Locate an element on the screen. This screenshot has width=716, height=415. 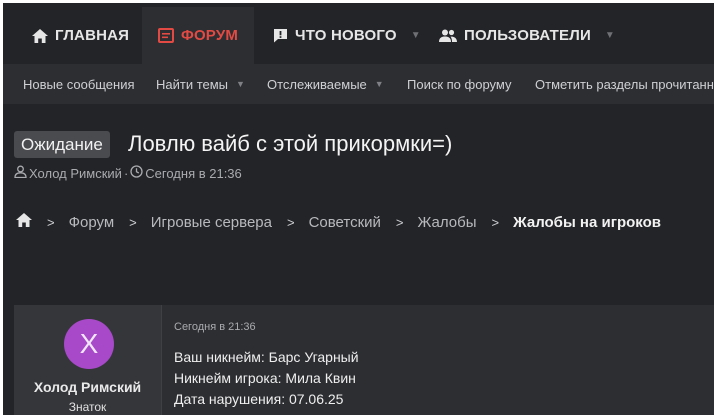
tab-users-label: ПОЛЬЗОВАТЕЛИ is located at coordinates (527, 35).